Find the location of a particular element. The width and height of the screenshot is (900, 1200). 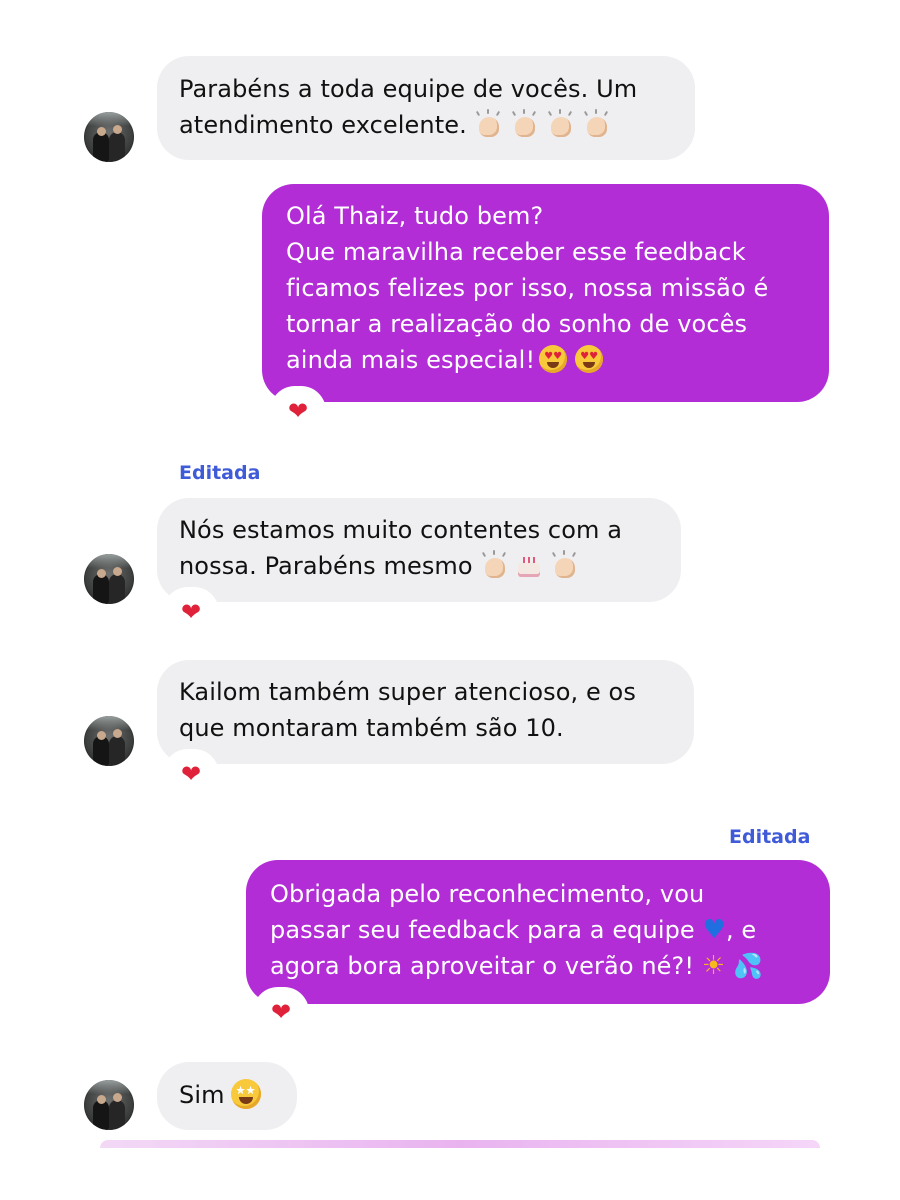

message-line: atendimento excelente. is located at coordinates (323, 125).